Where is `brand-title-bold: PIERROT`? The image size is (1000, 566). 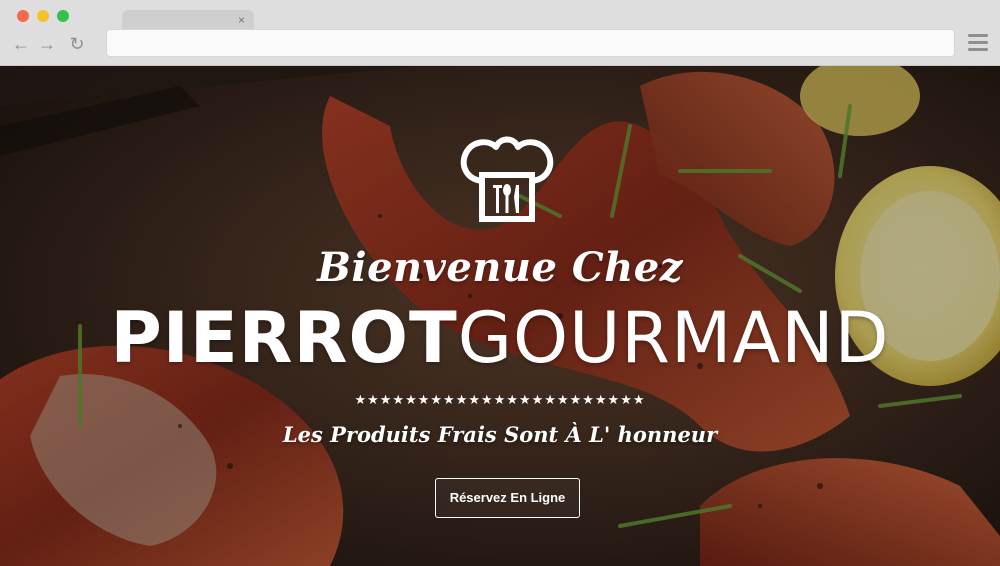 brand-title-bold: PIERROT is located at coordinates (284, 338).